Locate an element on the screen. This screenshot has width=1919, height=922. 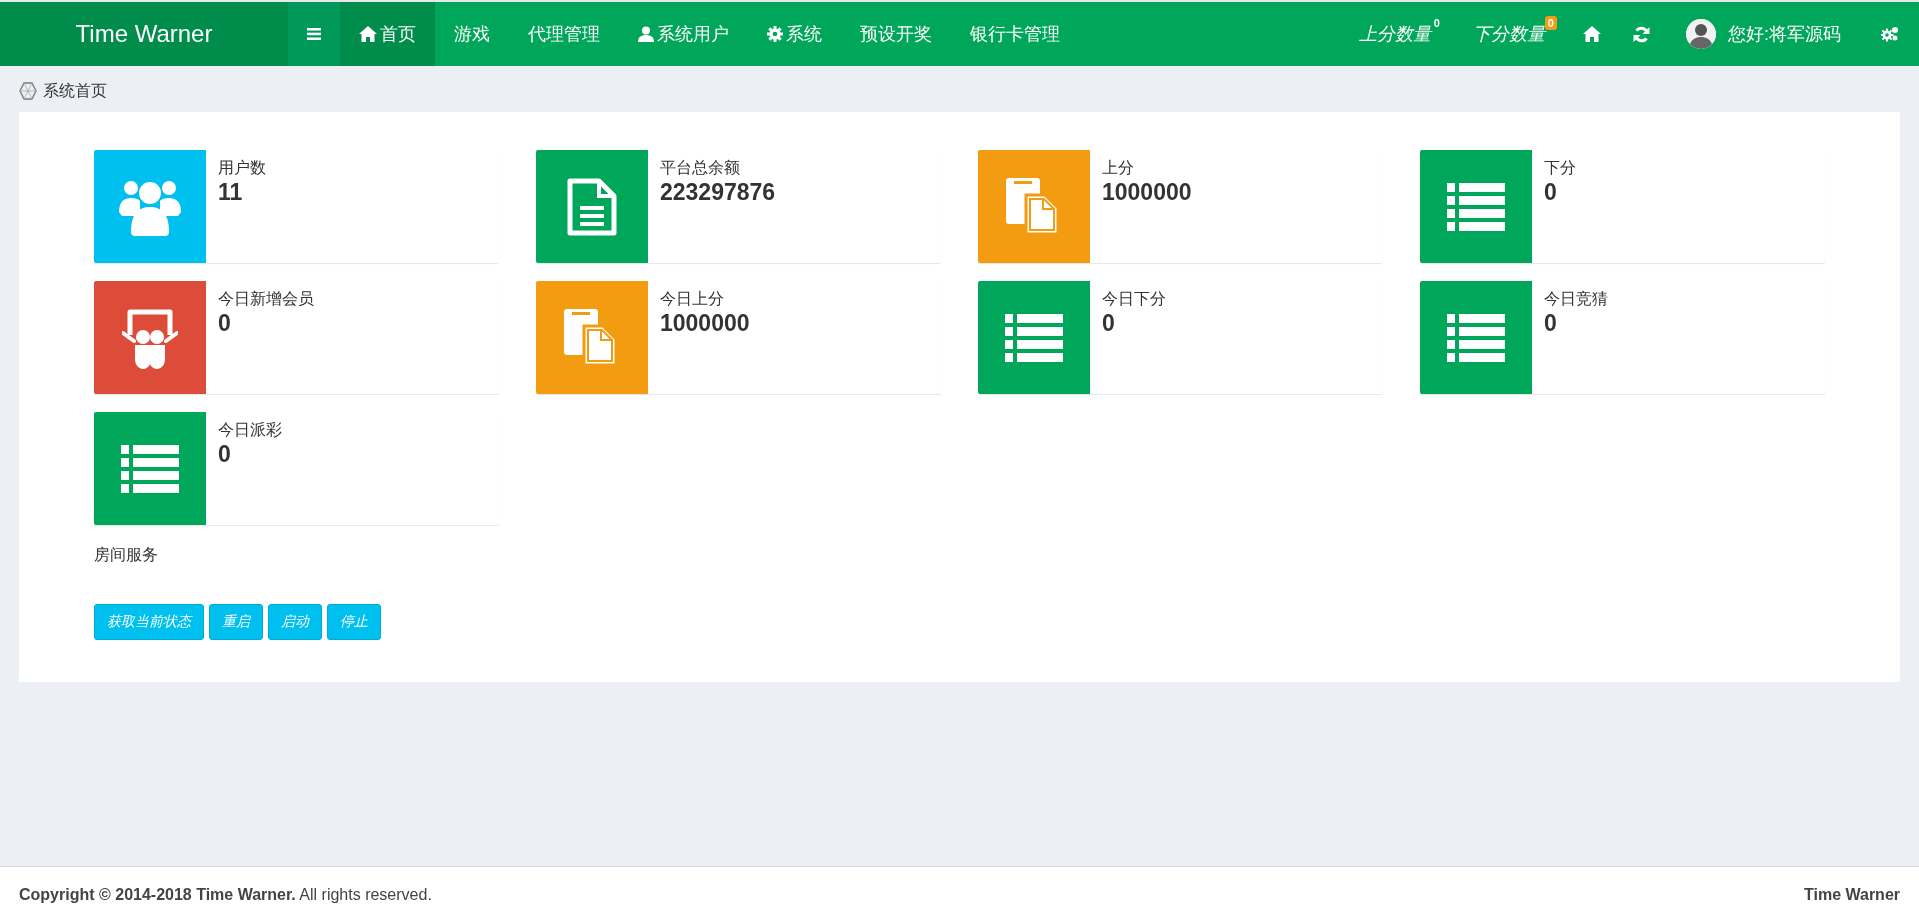
stat-value: 11 is located at coordinates (231, 192).